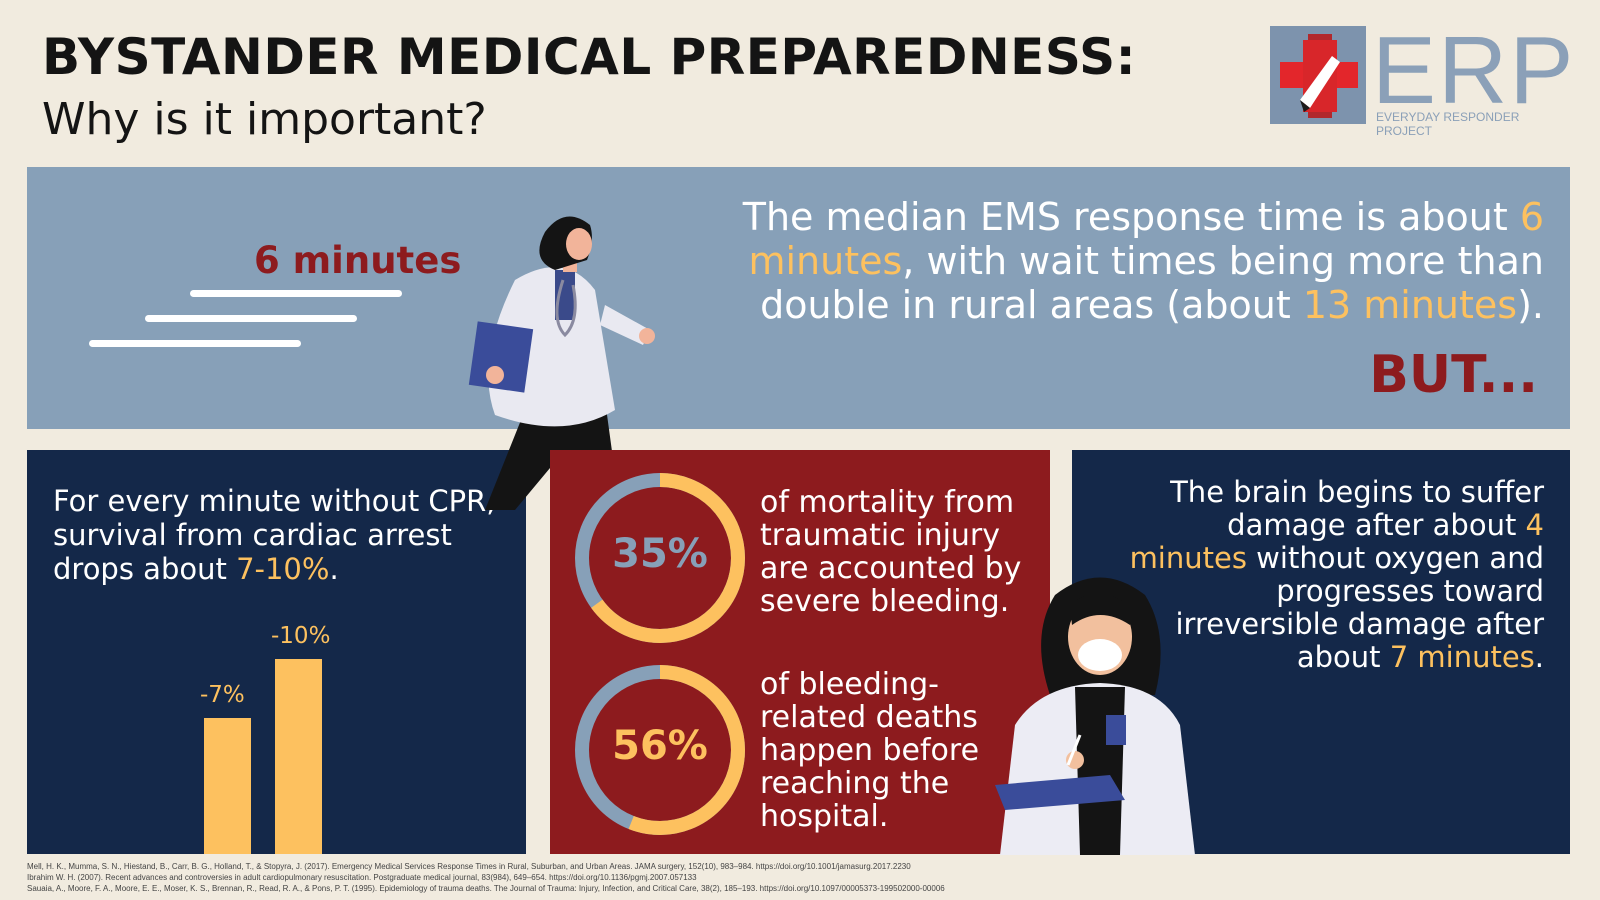 This screenshot has width=1600, height=900. I want to click on bar-label: -7%, so click(222, 694).